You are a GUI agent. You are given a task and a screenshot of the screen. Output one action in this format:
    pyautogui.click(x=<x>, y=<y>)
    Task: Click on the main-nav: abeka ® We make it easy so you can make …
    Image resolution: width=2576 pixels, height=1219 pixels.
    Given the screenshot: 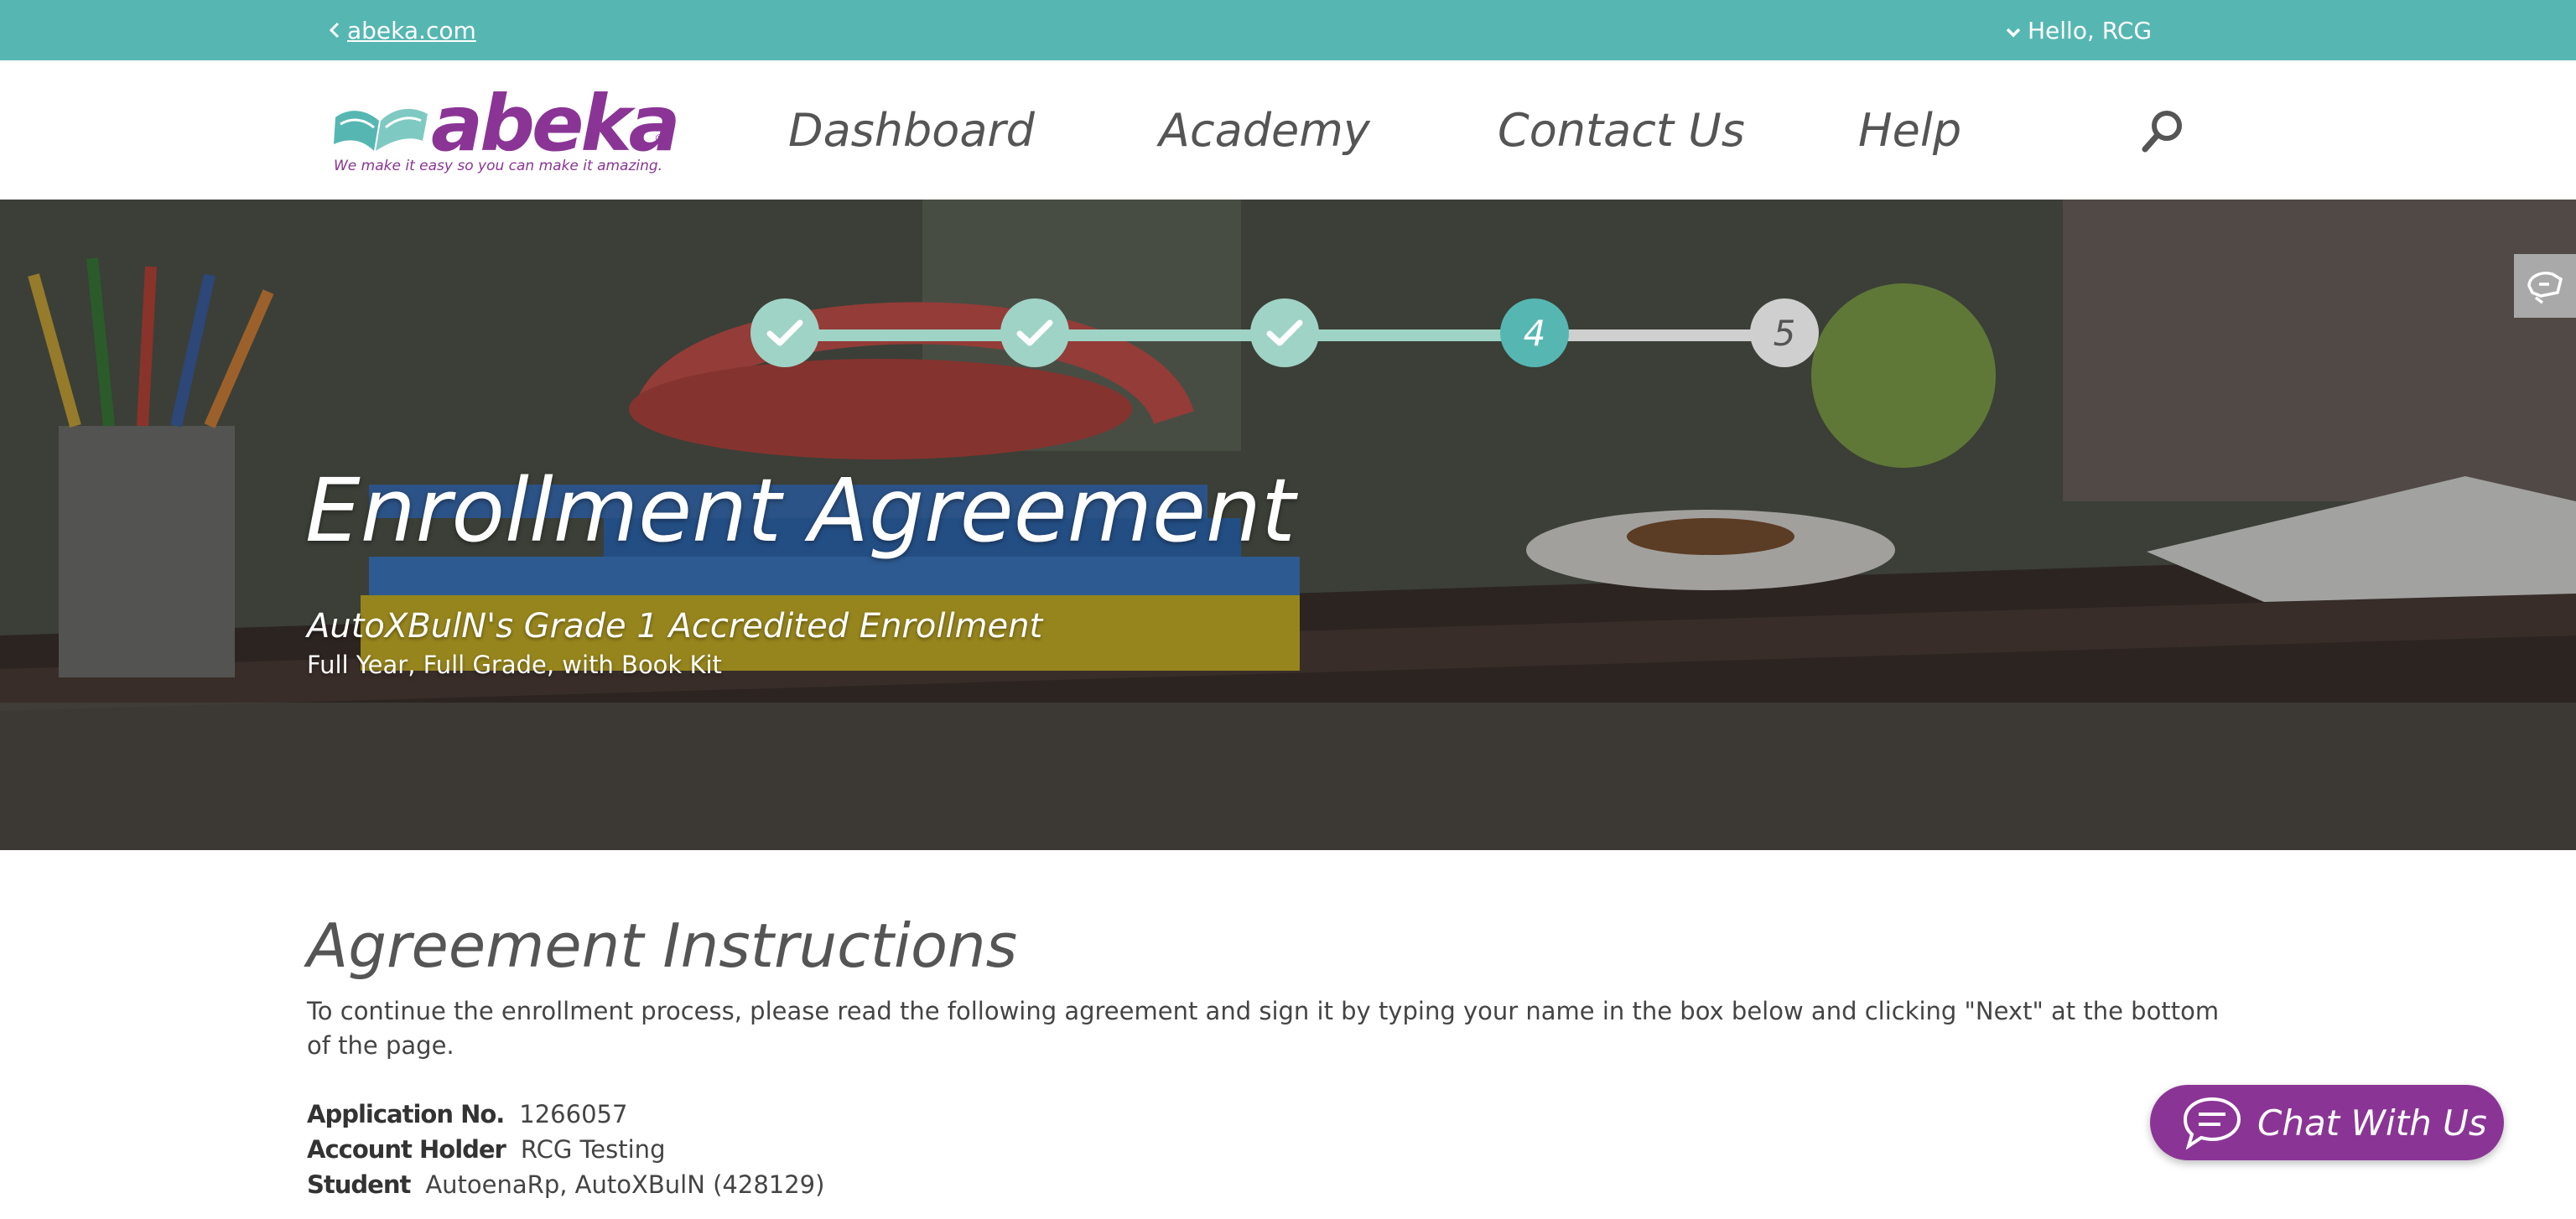 What is the action you would take?
    pyautogui.click(x=1288, y=130)
    